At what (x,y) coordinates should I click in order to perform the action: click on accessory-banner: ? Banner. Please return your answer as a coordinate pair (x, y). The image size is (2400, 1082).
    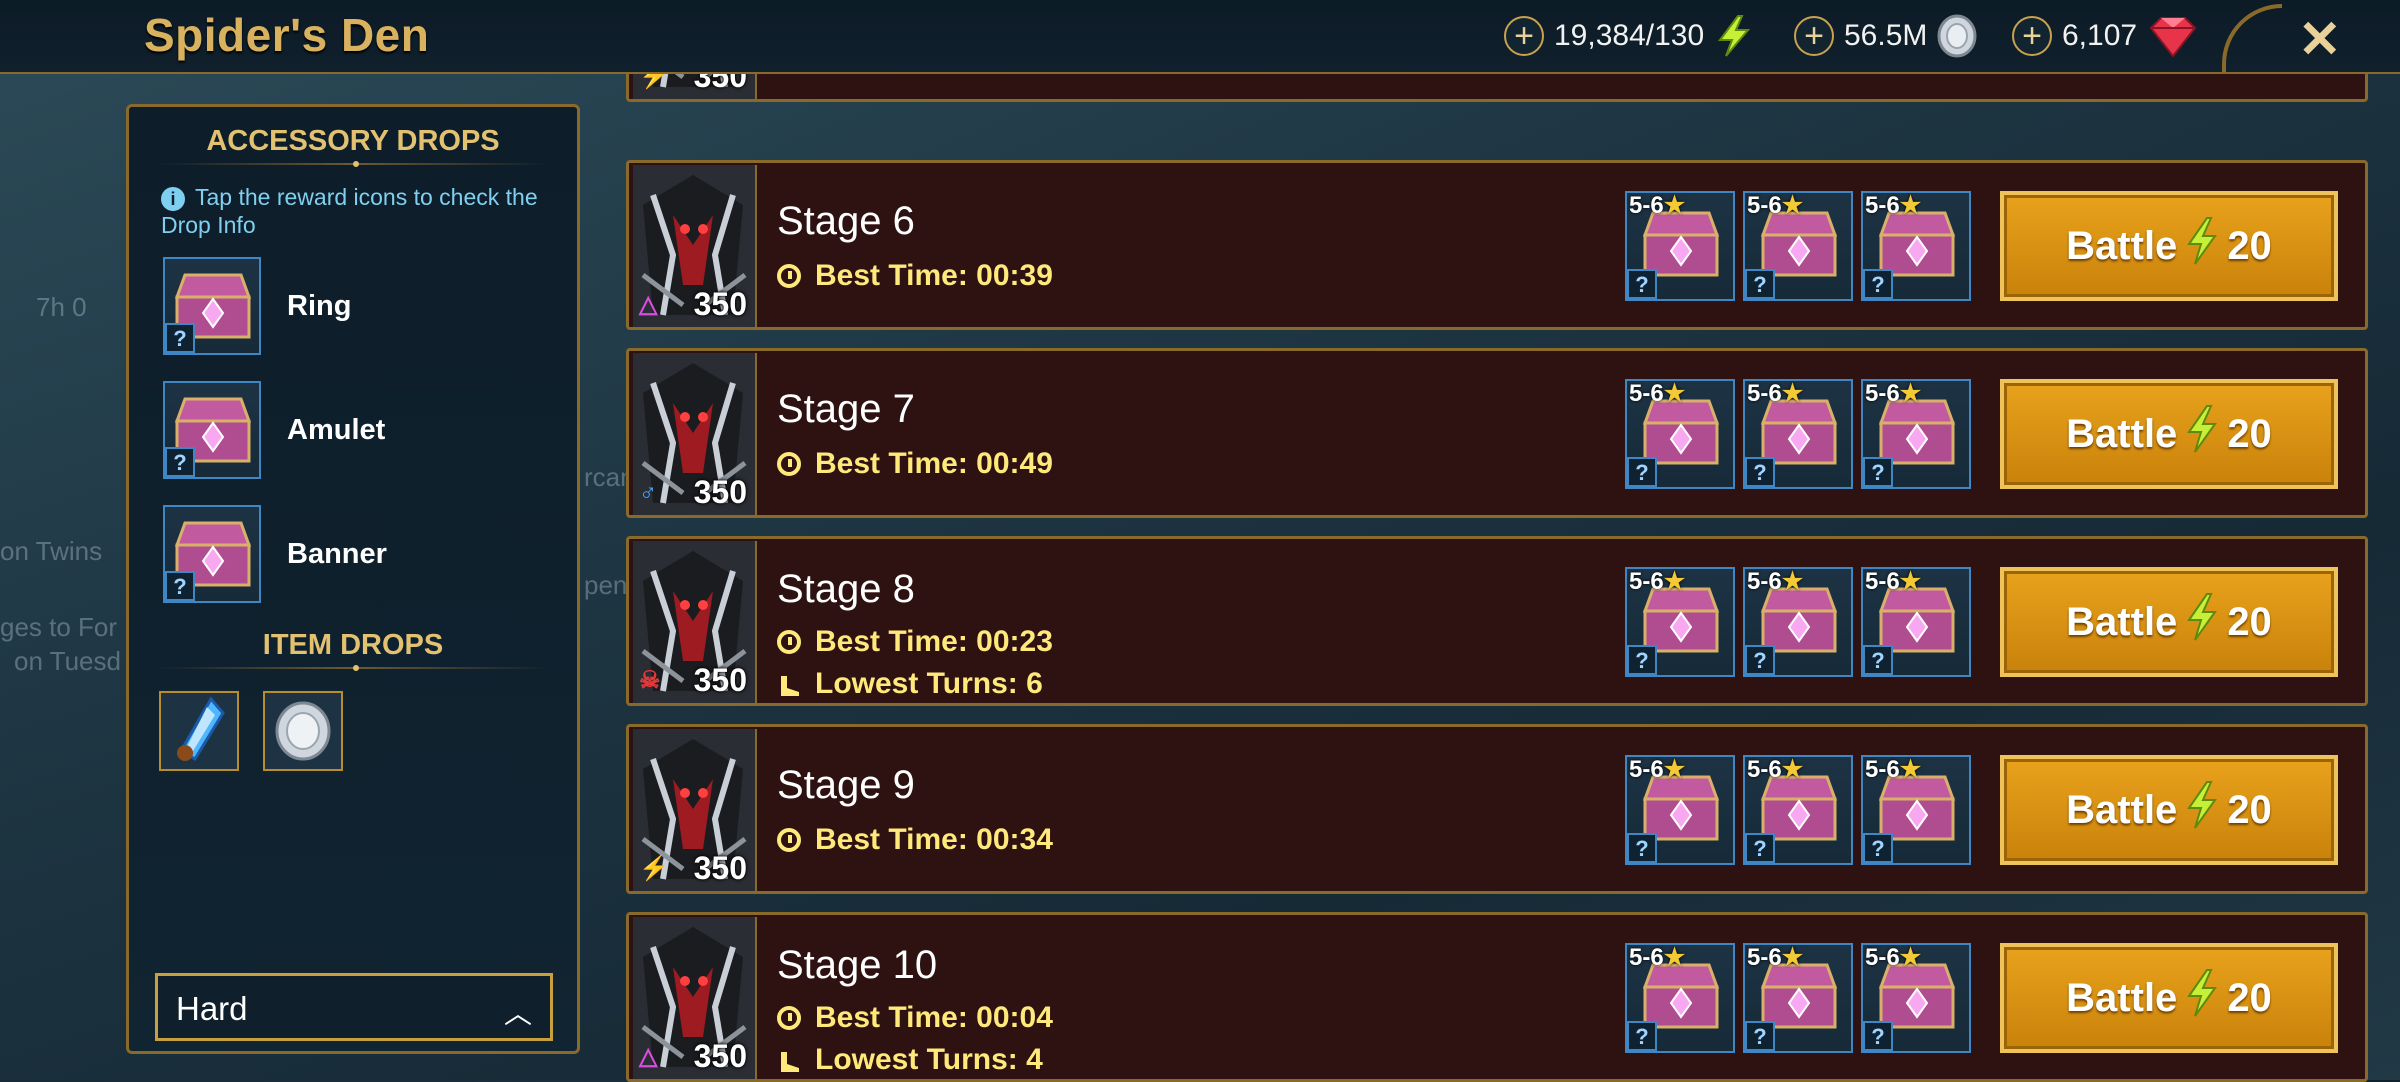
    Looking at the image, I should click on (275, 554).